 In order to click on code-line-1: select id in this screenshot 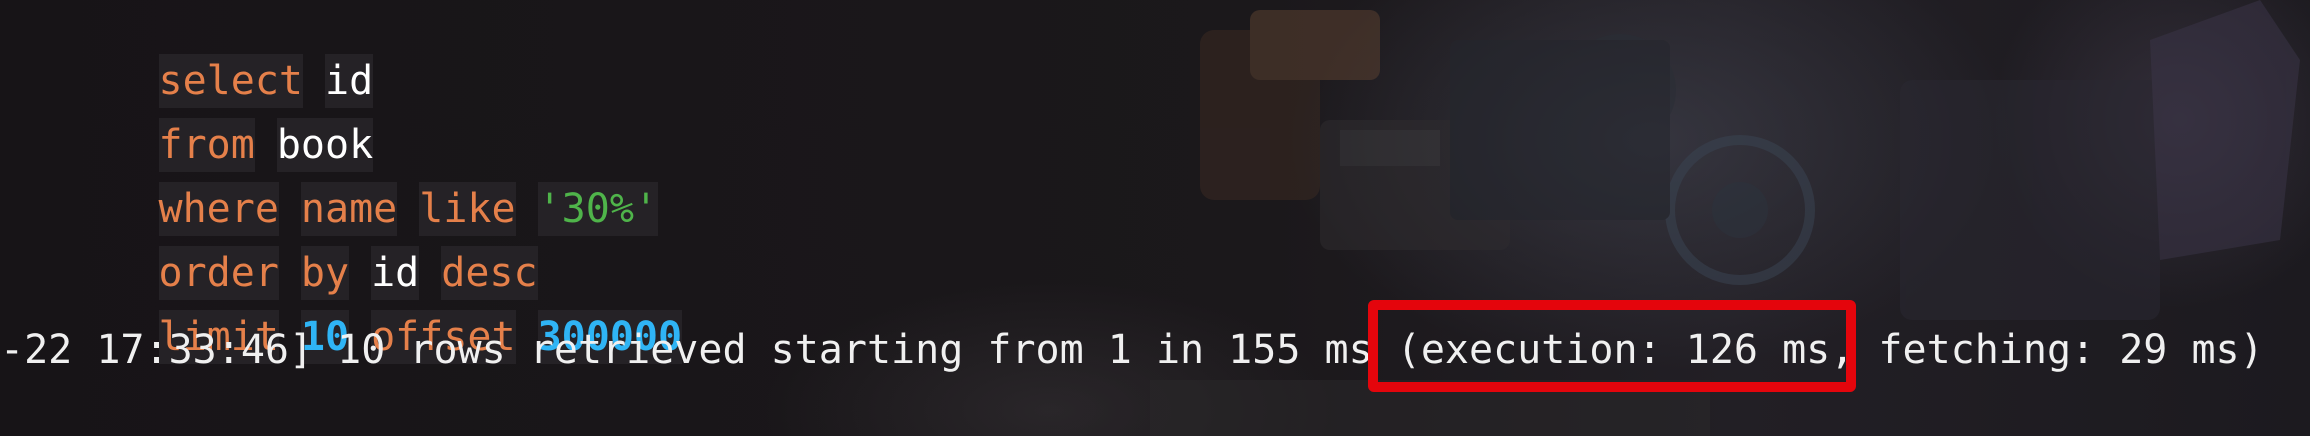, I will do `click(194, 54)`.